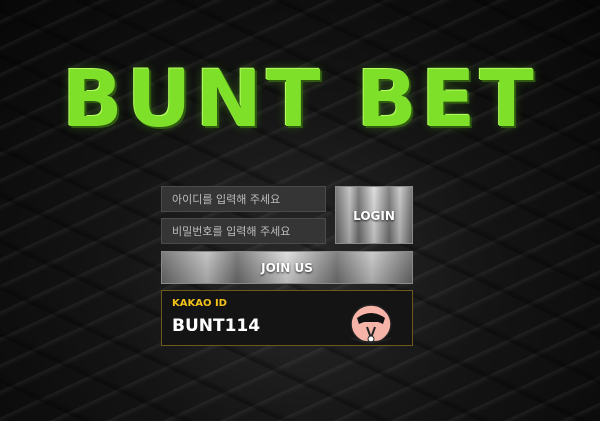  I want to click on login-button: LOGIN, so click(374, 215).